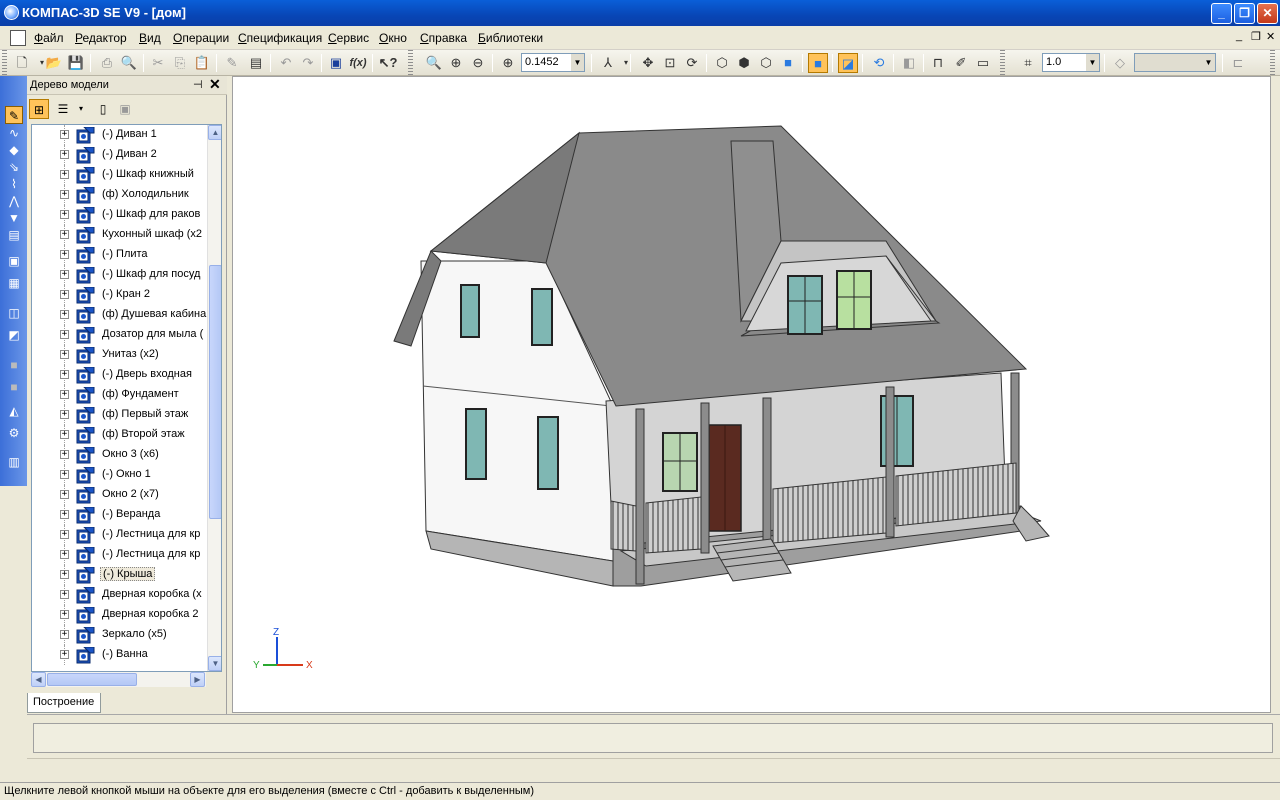 This screenshot has height=800, width=1280. What do you see at coordinates (129, 63) in the screenshot?
I see `print-preview-icon: 🔍` at bounding box center [129, 63].